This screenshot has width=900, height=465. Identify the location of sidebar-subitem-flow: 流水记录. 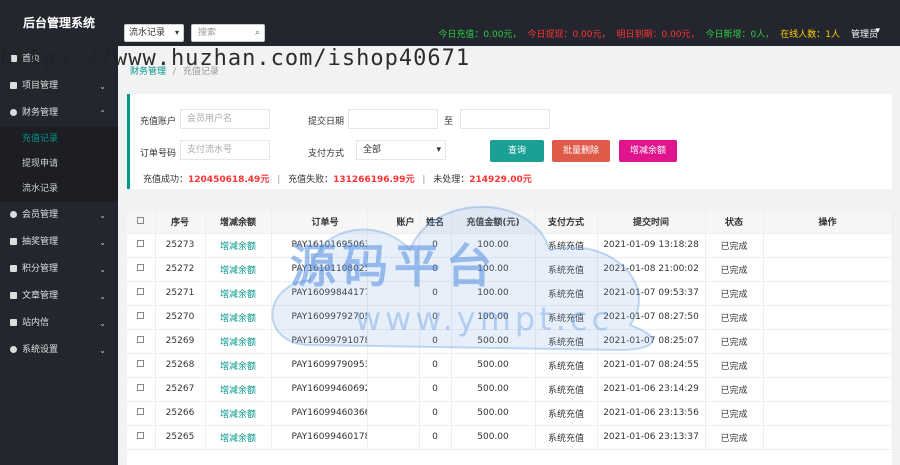
(59, 189).